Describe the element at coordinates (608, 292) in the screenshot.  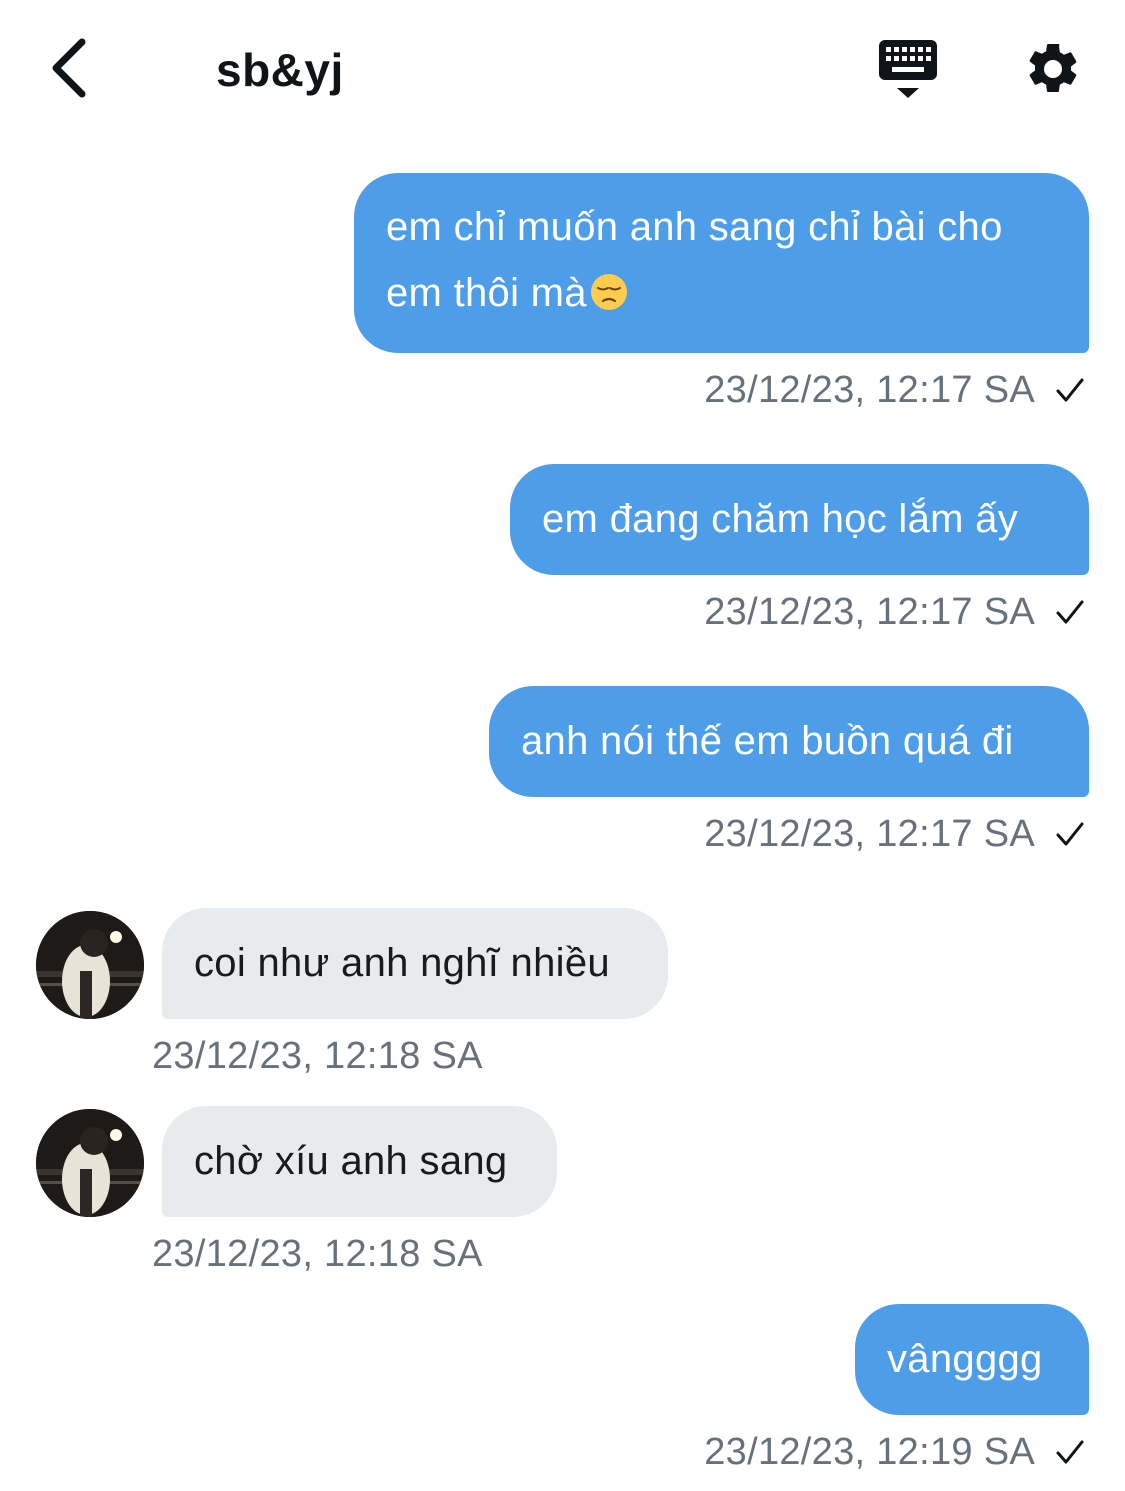
I see `pensive-face-icon` at that location.